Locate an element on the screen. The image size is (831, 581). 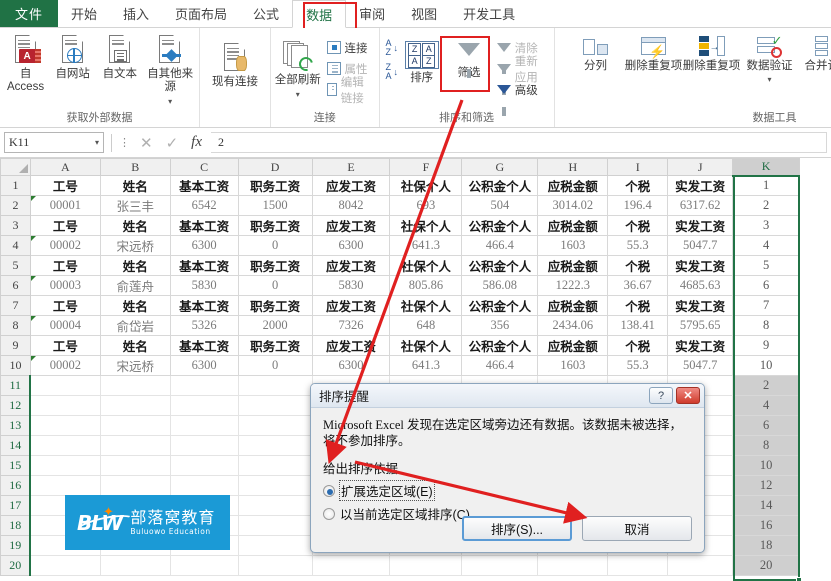
cell: 8042 is located at coordinates (351, 205).